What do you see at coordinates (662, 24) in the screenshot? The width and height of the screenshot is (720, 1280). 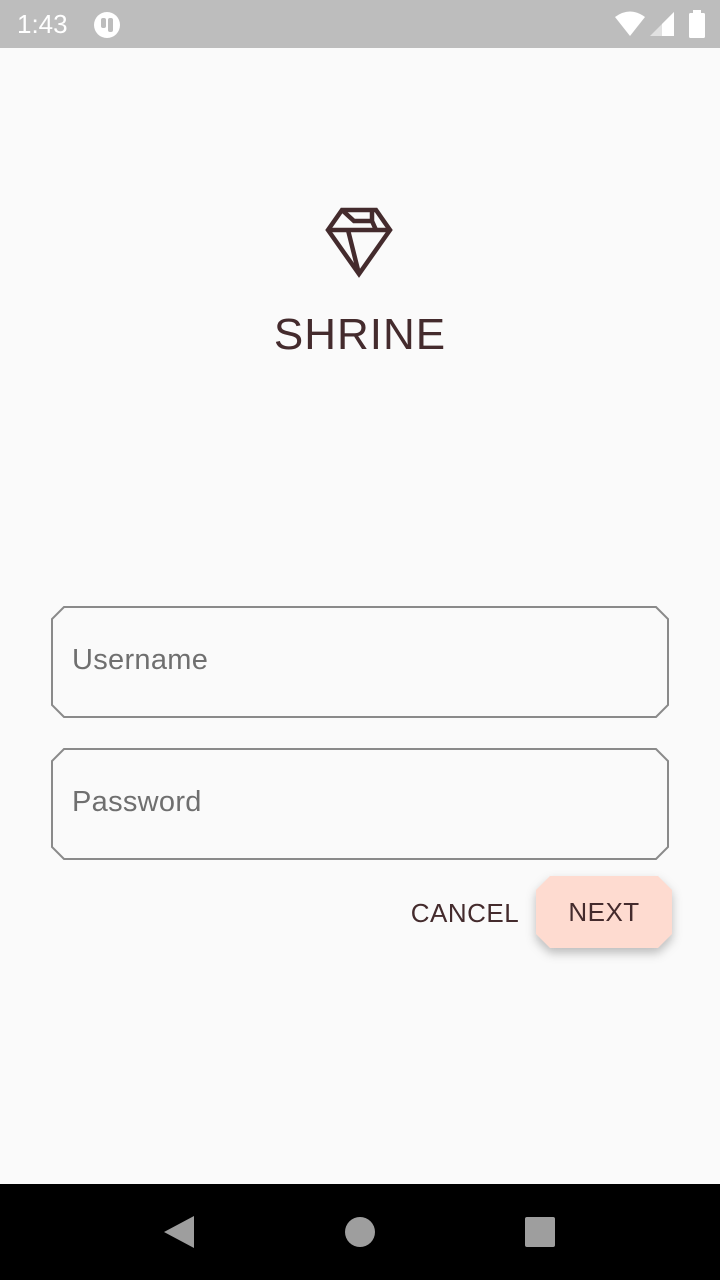 I see `signal-icon` at bounding box center [662, 24].